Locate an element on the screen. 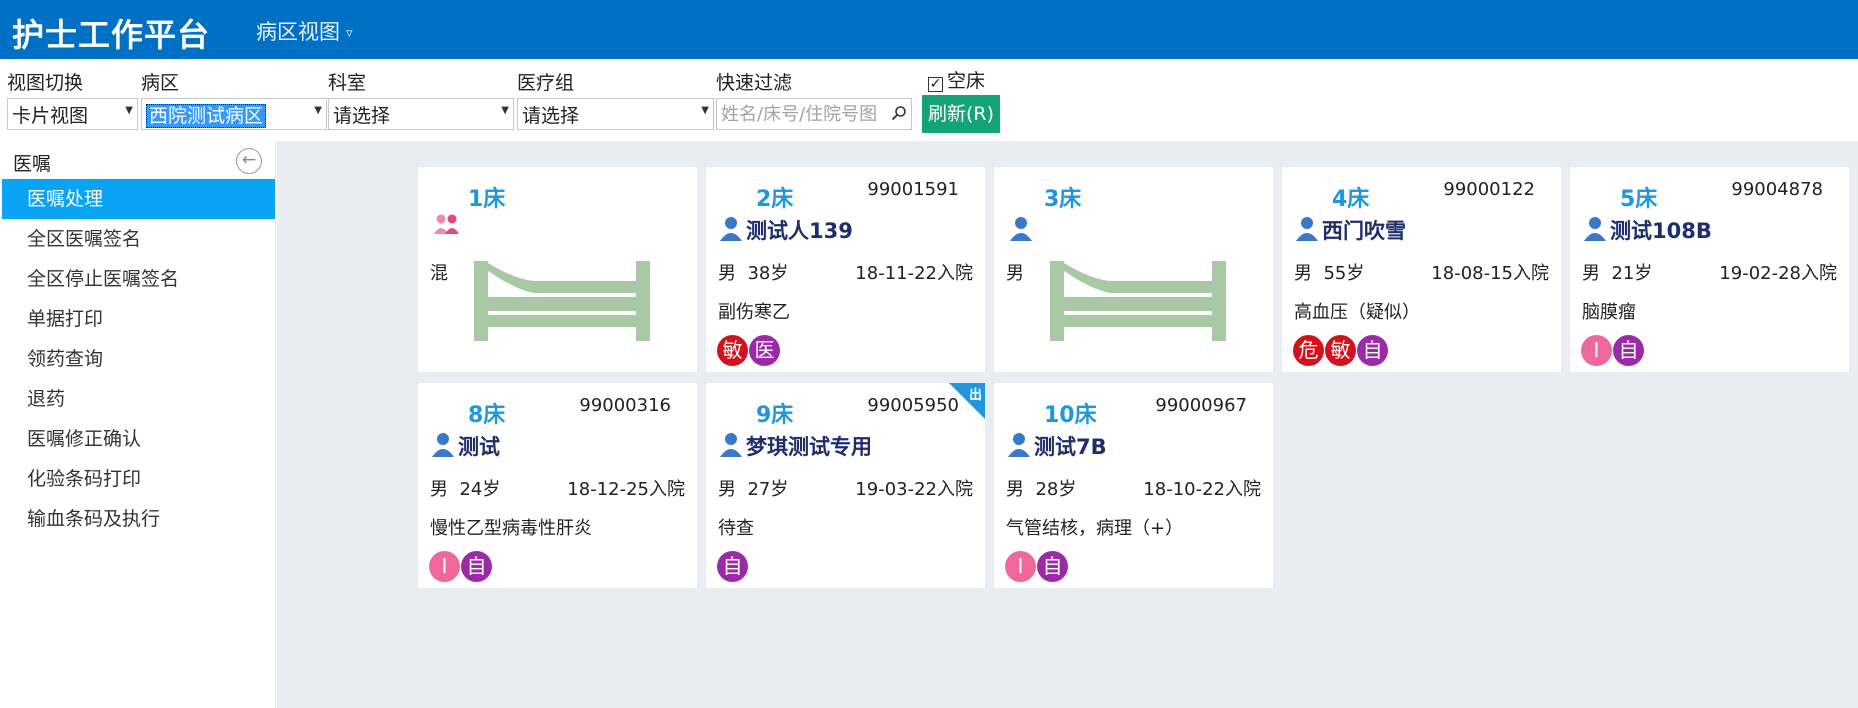  patient-info-row: 男 55岁 18-08-15入院 is located at coordinates (1421, 272).